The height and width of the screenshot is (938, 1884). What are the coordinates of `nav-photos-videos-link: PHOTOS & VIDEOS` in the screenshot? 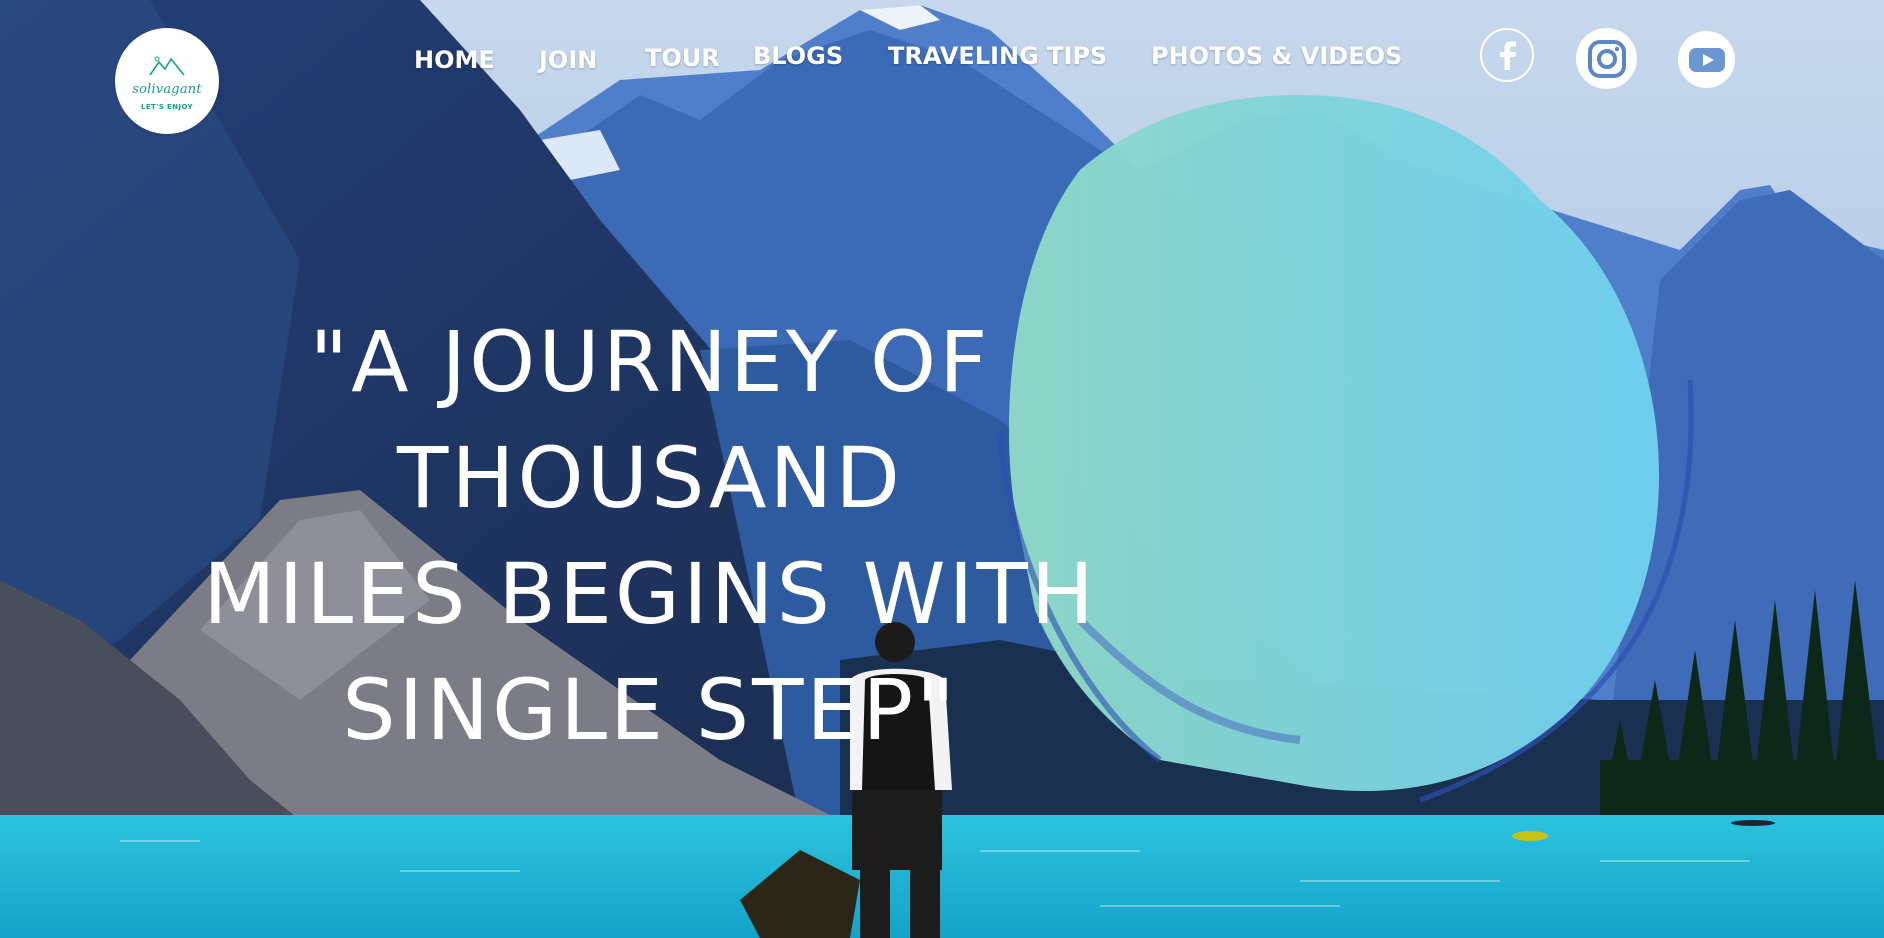 It's located at (1276, 56).